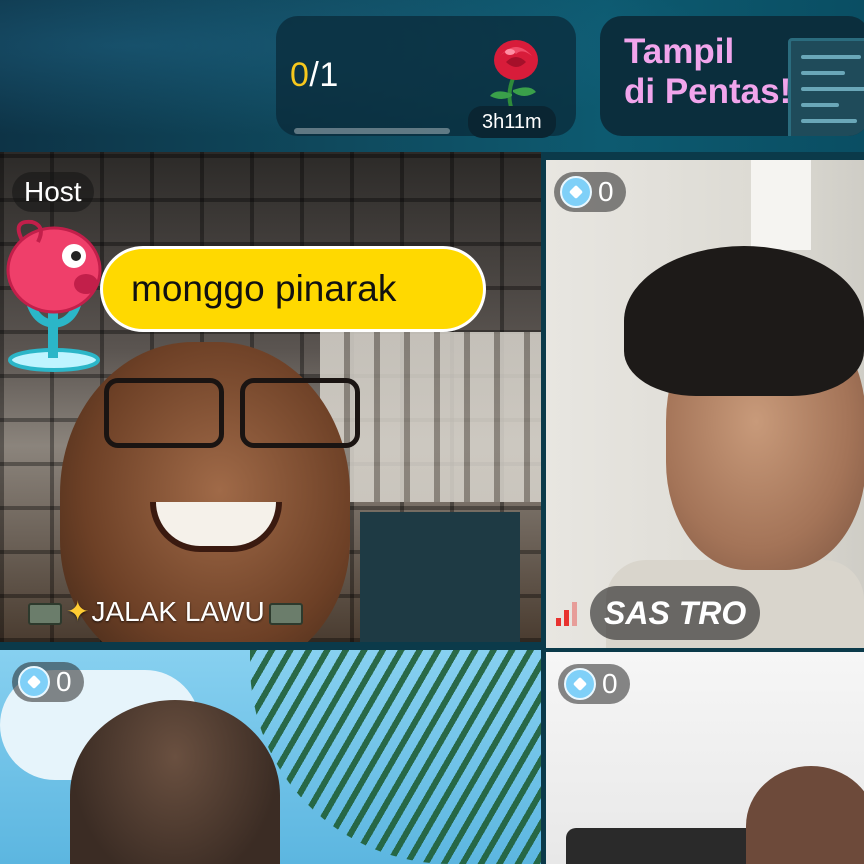 This screenshot has height=864, width=864. What do you see at coordinates (512, 122) in the screenshot?
I see `quest-timer: 3h11m` at bounding box center [512, 122].